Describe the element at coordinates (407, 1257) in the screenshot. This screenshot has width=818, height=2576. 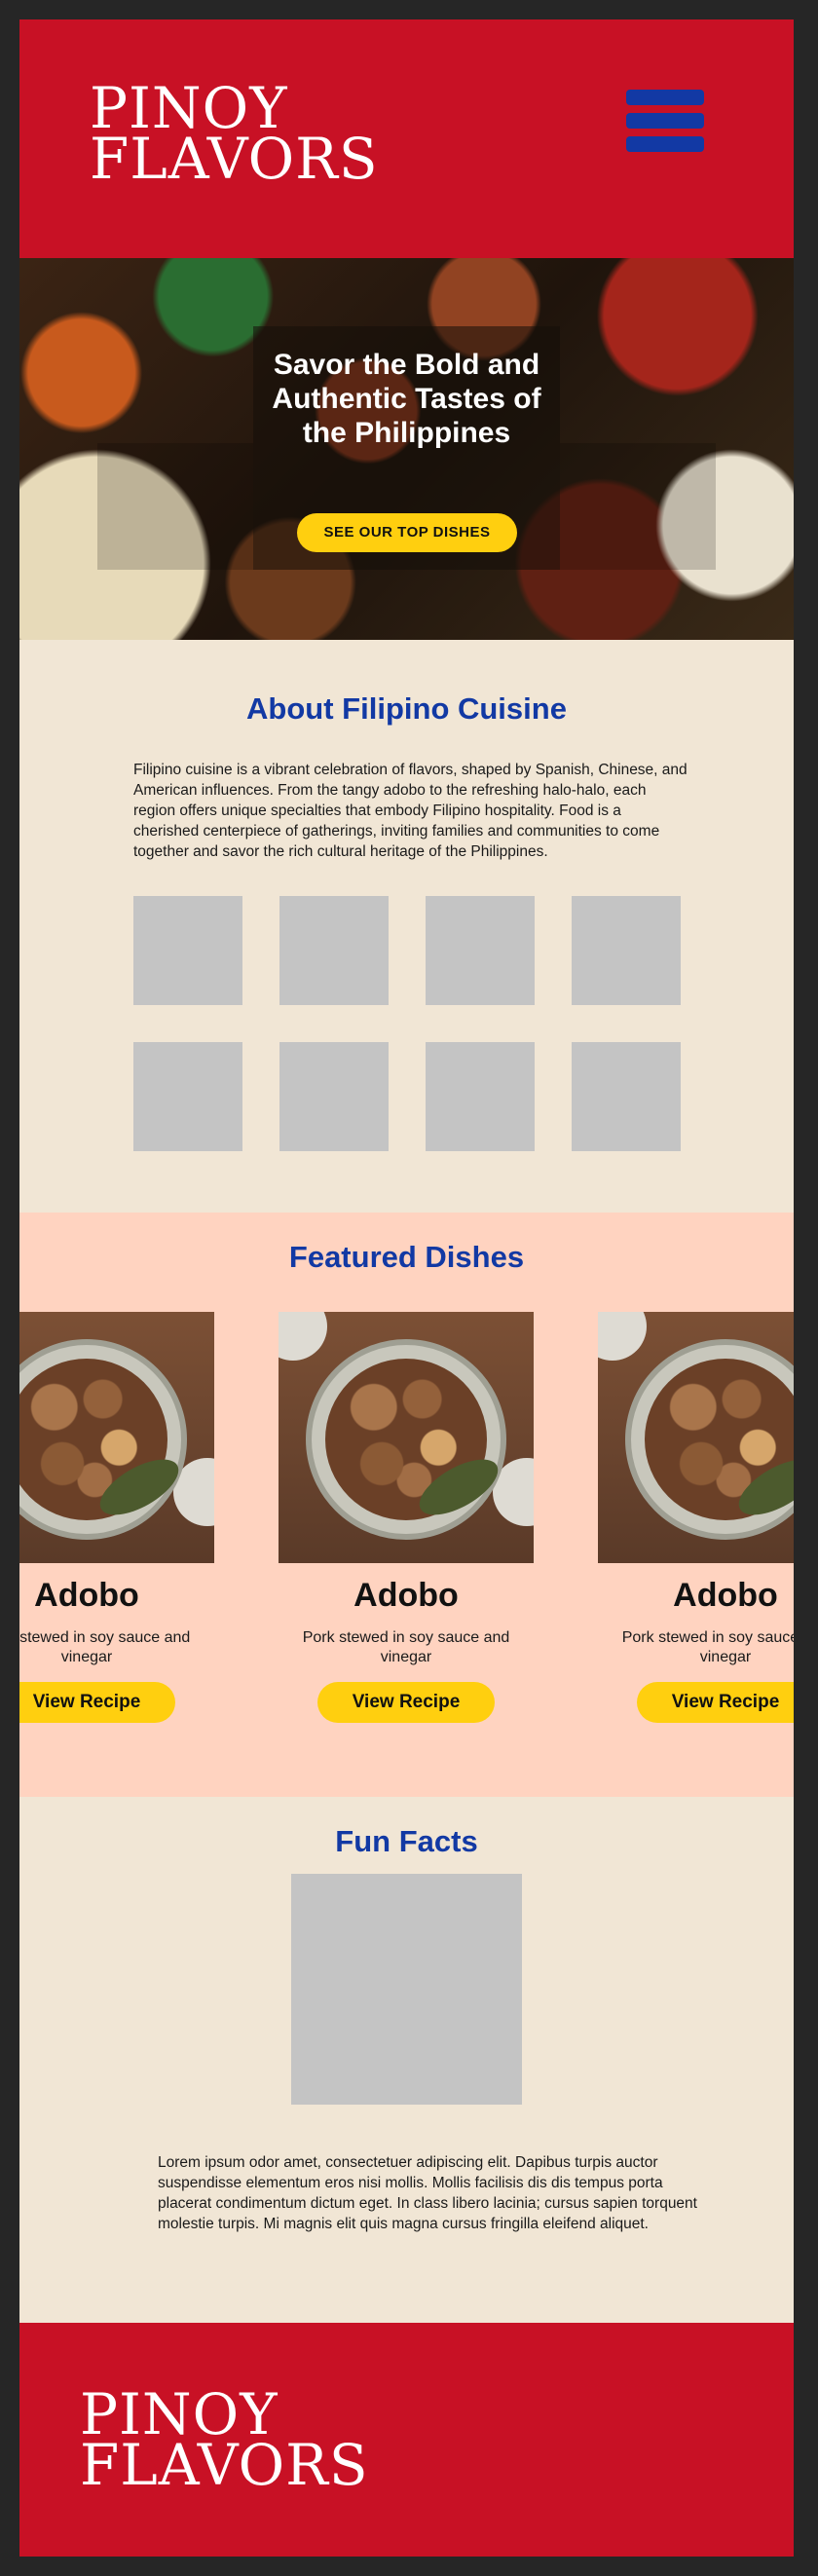
I see `featured-title: Featured Dishes` at that location.